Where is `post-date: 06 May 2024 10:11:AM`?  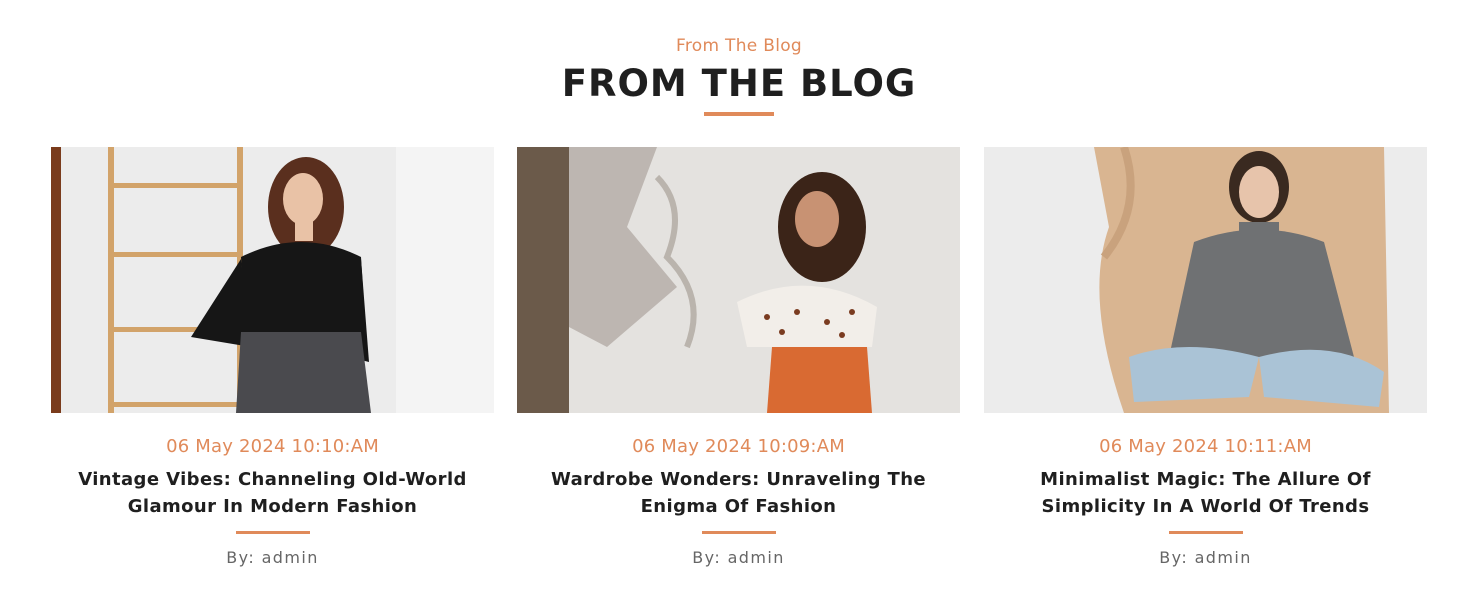
post-date: 06 May 2024 10:11:AM is located at coordinates (1205, 446).